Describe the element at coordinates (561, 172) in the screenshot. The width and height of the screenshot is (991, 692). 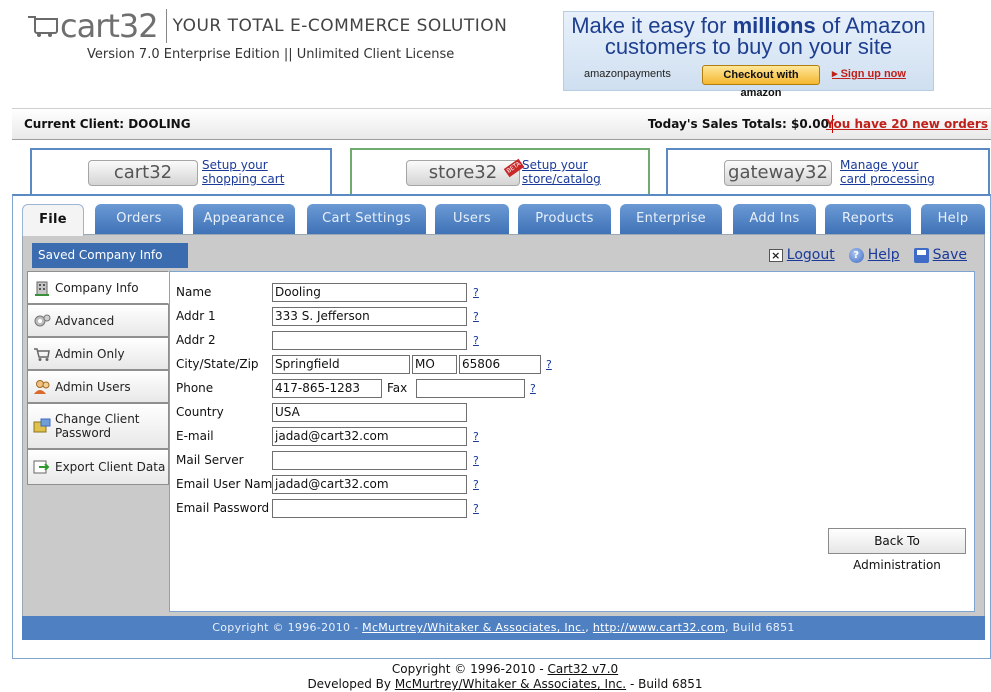
I see `setup-store-catalog-link: Setup your store/catalog` at that location.